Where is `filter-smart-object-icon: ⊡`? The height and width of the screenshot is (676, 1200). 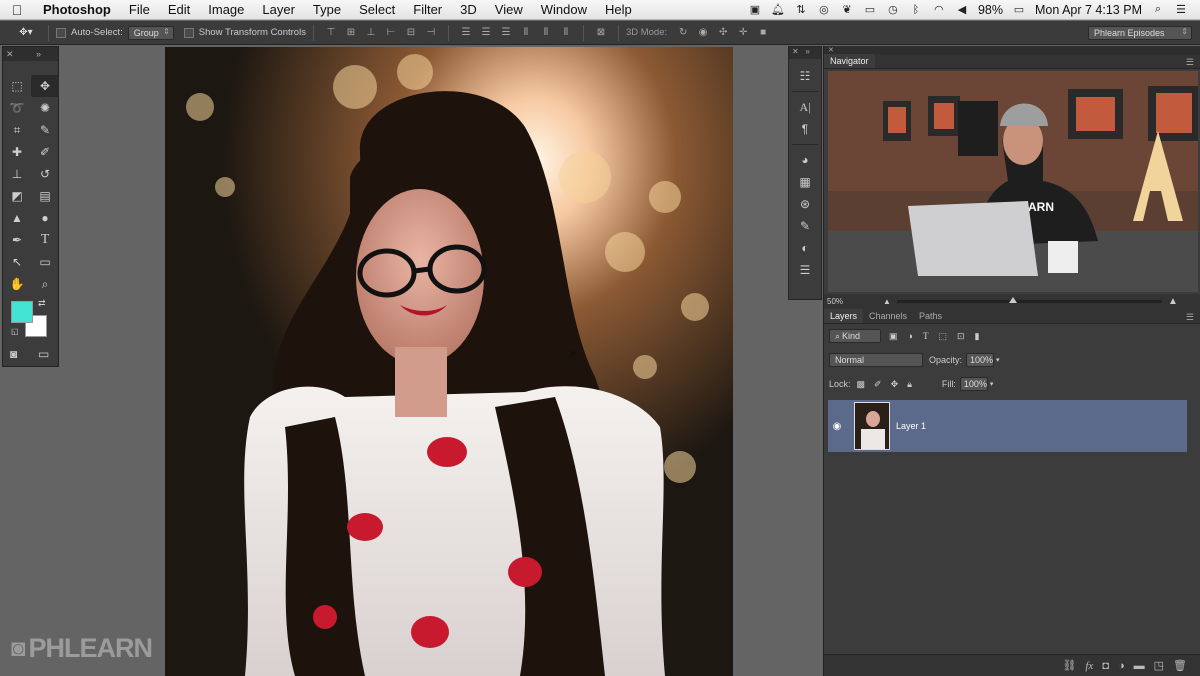
filter-smart-object-icon: ⊡ is located at coordinates (961, 336).